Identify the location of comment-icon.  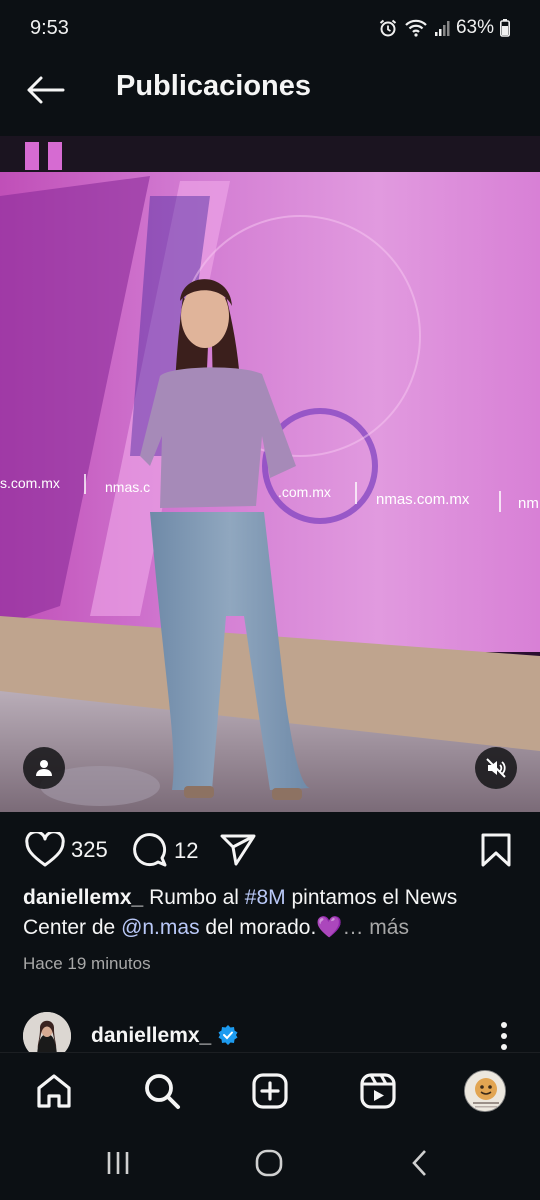
(150, 850).